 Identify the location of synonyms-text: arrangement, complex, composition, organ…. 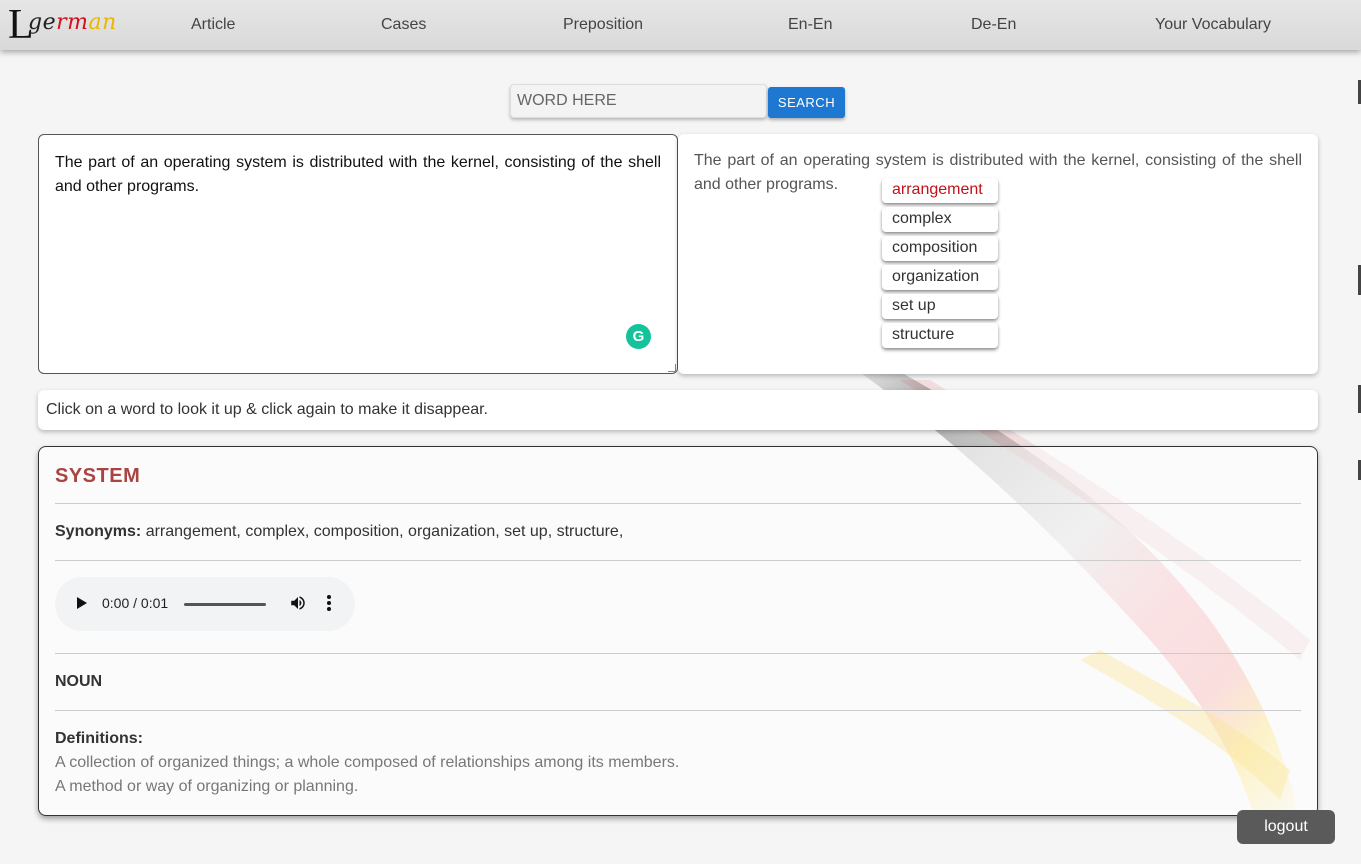
(384, 531).